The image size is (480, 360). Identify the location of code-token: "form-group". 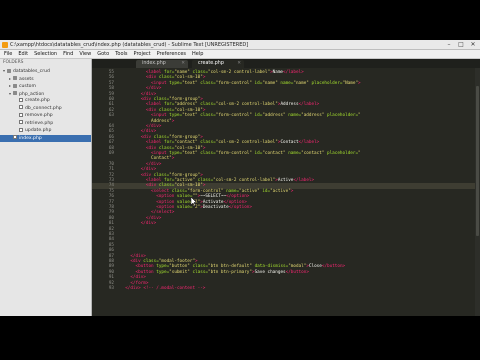
(185, 175).